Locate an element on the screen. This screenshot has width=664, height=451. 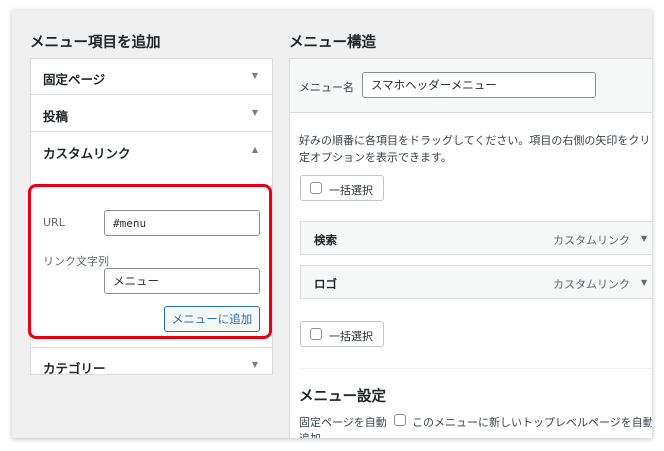
accordion-categories-title: カテゴリー is located at coordinates (74, 368).